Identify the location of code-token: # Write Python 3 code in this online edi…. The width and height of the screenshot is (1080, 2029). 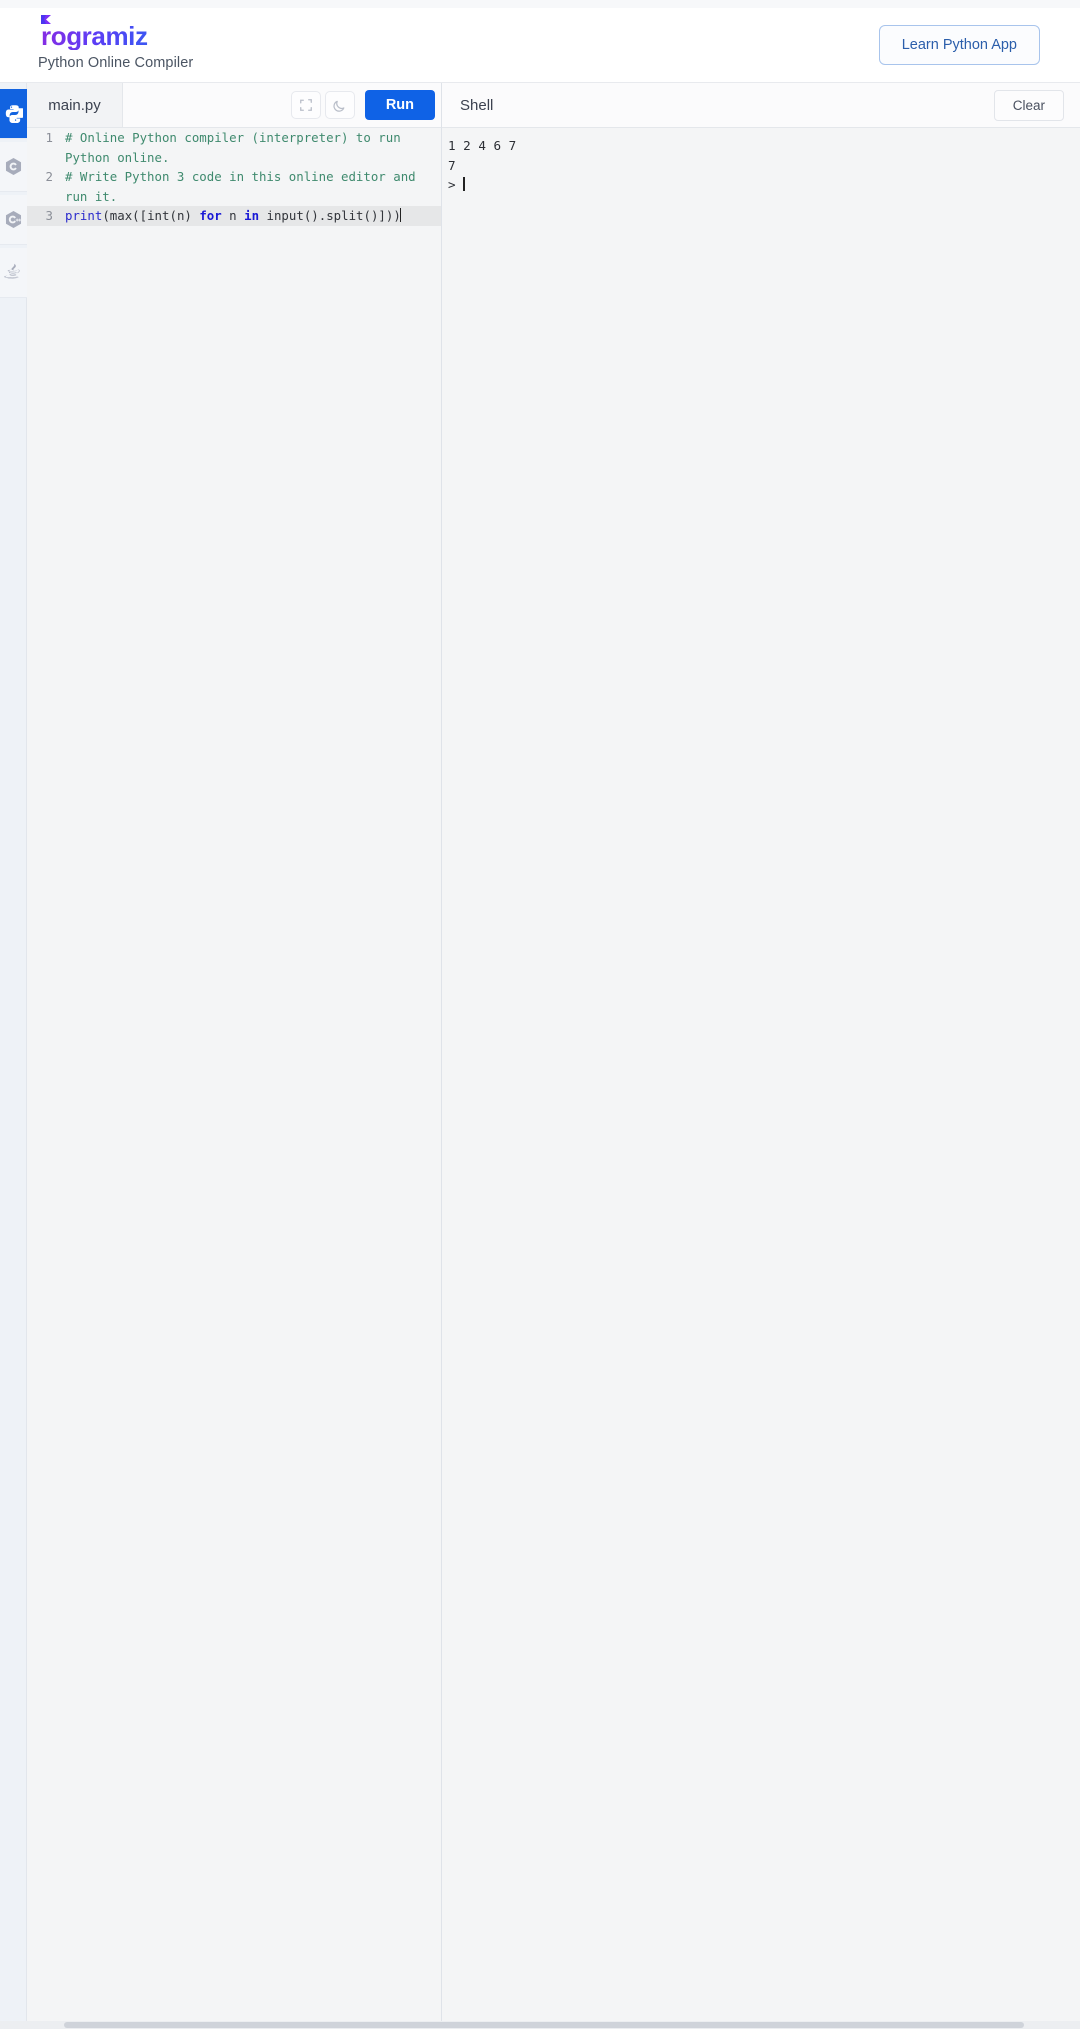
(244, 186).